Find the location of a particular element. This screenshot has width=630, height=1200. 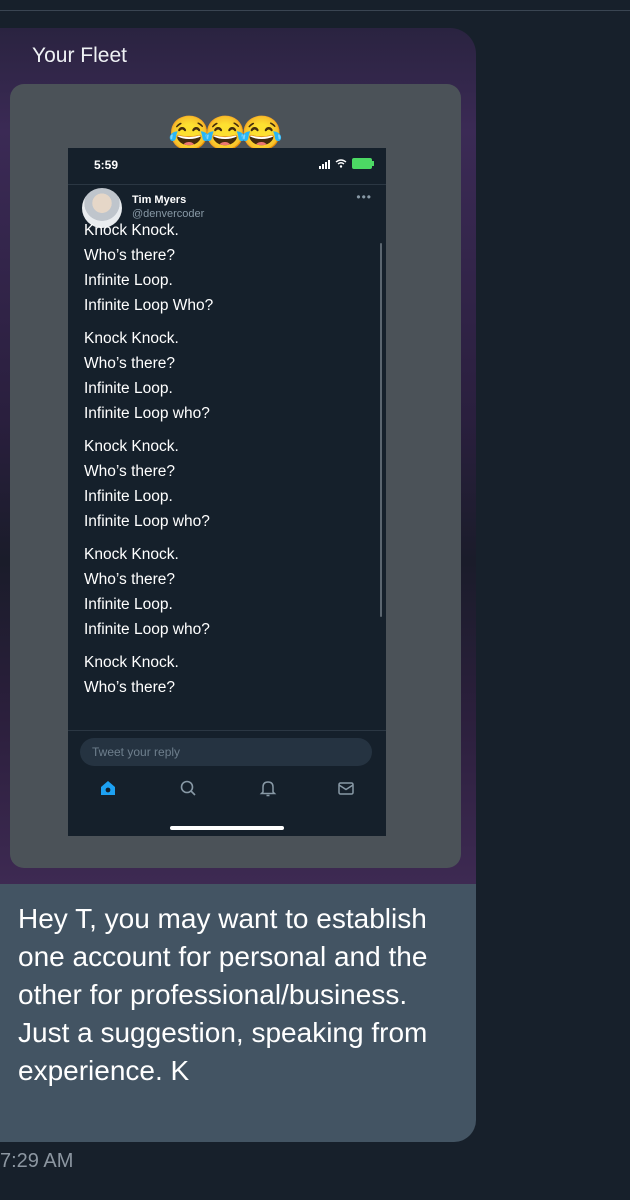

search-icon is located at coordinates (188, 788).